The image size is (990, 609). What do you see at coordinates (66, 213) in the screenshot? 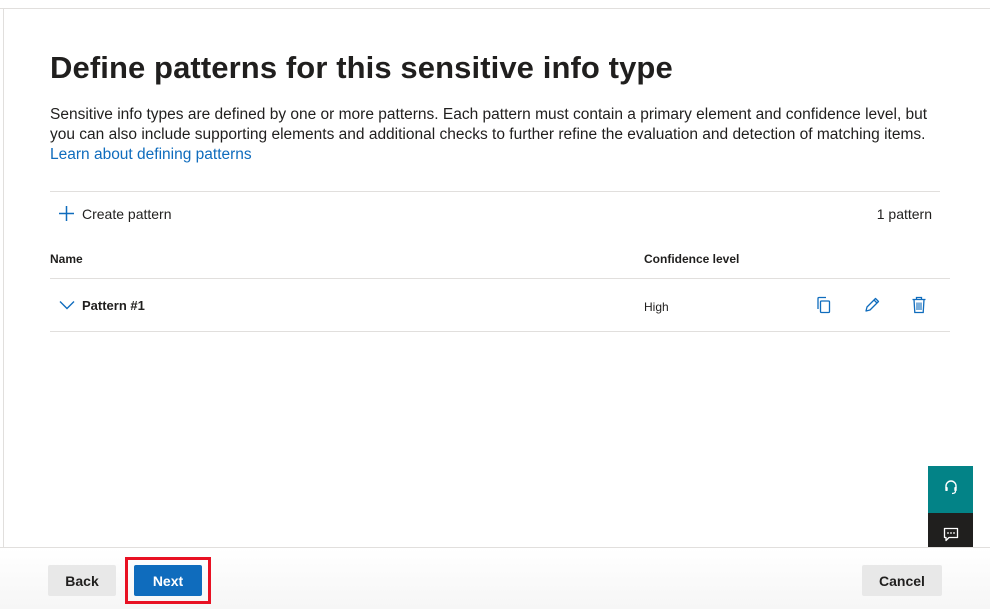
I see `add-icon` at bounding box center [66, 213].